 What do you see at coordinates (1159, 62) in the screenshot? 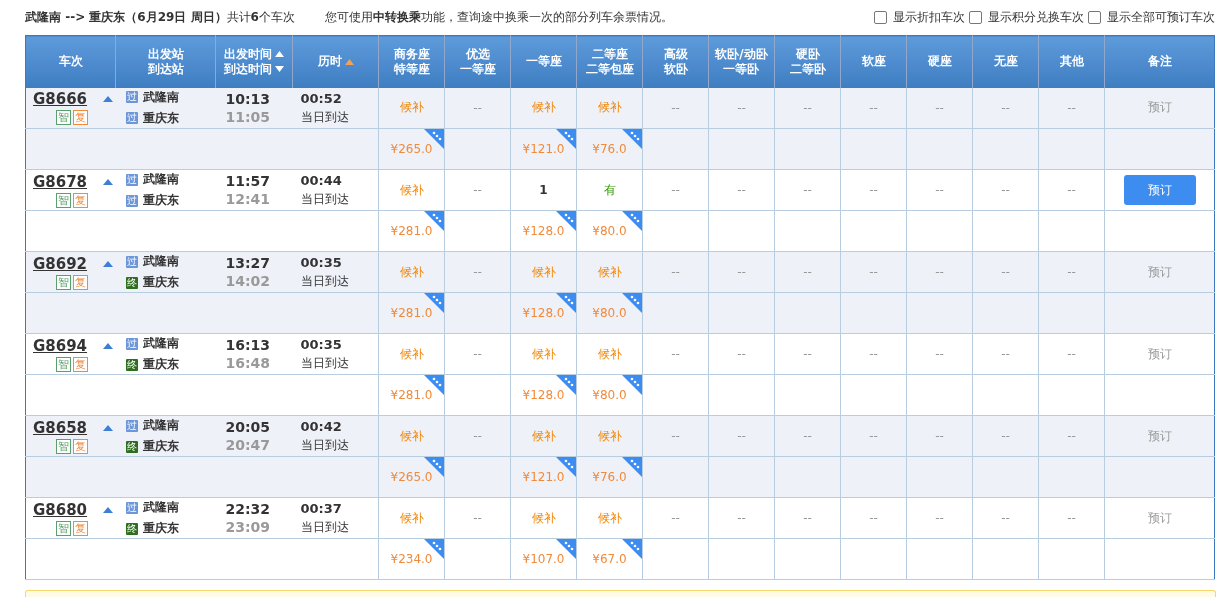
I see `column-header: 备注` at bounding box center [1159, 62].